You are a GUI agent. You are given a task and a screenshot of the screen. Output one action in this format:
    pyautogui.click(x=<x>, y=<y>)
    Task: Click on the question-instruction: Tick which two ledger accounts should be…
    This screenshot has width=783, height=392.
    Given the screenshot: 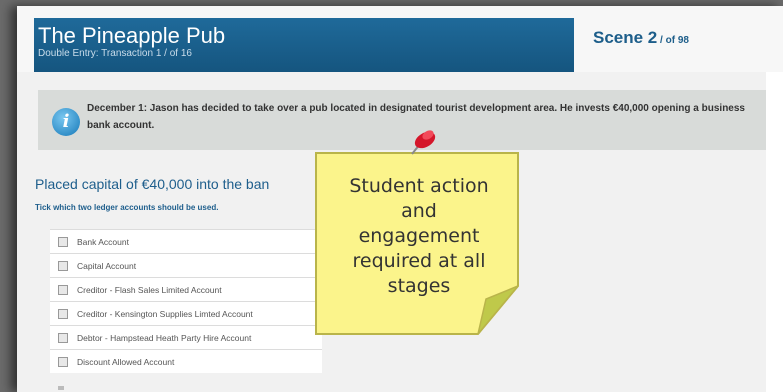 What is the action you would take?
    pyautogui.click(x=127, y=207)
    